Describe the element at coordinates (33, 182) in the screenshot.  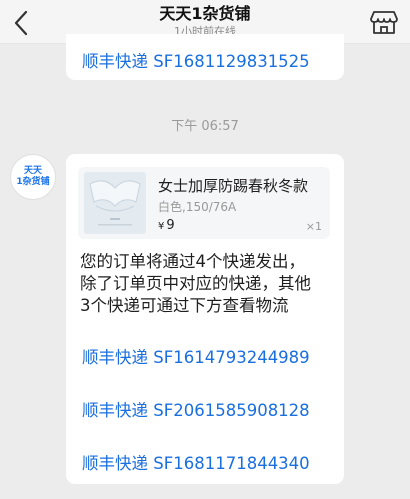
I see `avatar-text-line2: 1杂货铺` at that location.